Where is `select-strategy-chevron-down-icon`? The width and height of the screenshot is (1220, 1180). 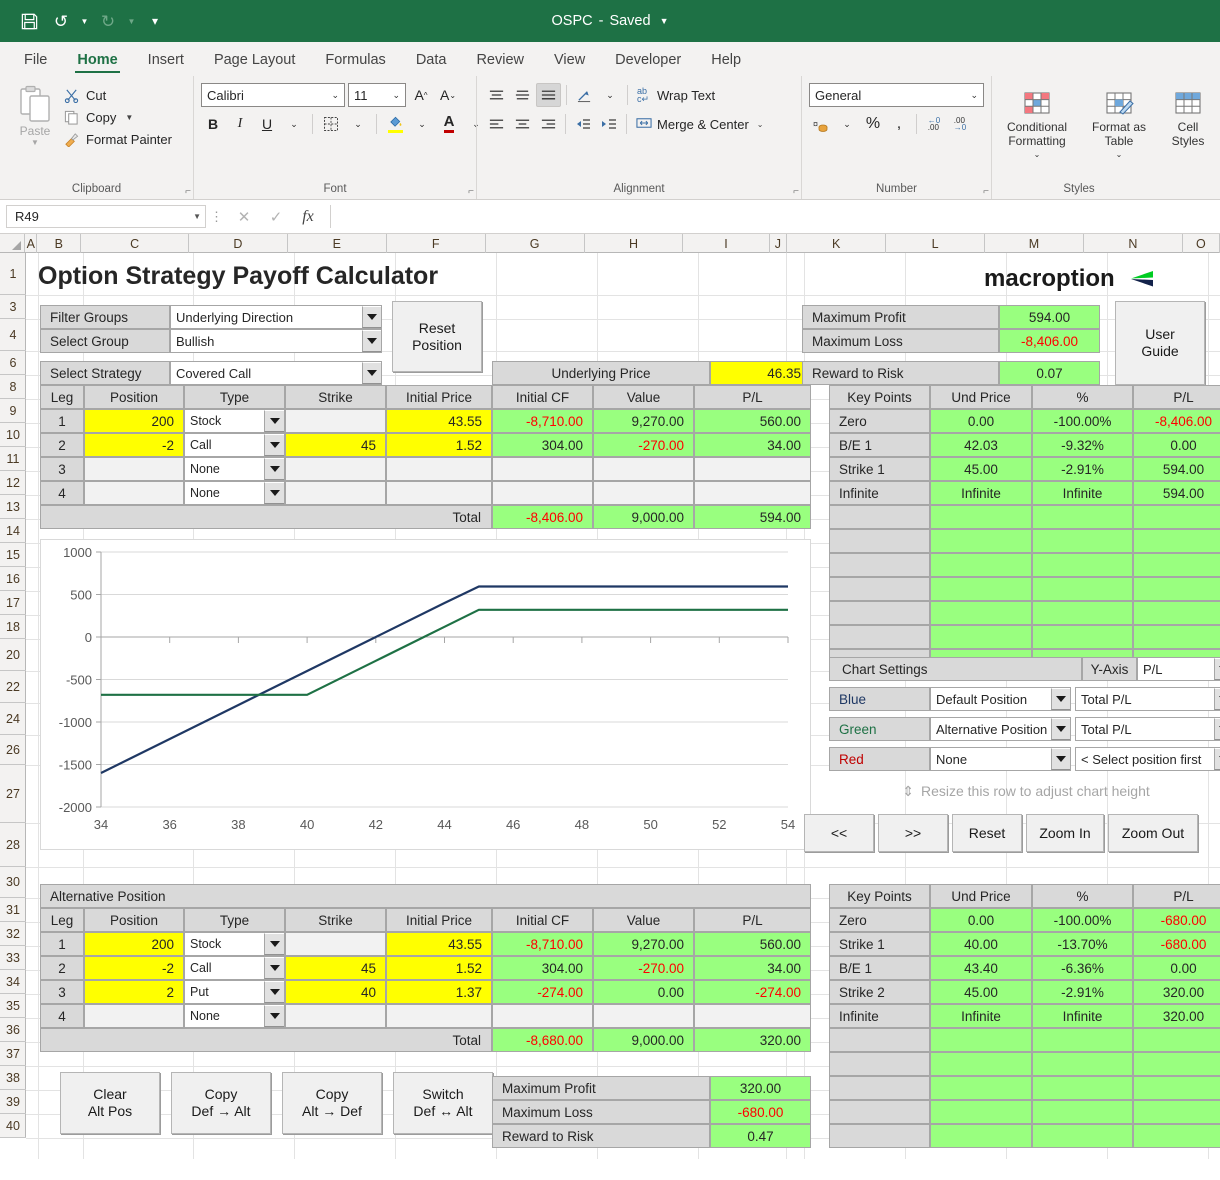
select-strategy-chevron-down-icon is located at coordinates (371, 373).